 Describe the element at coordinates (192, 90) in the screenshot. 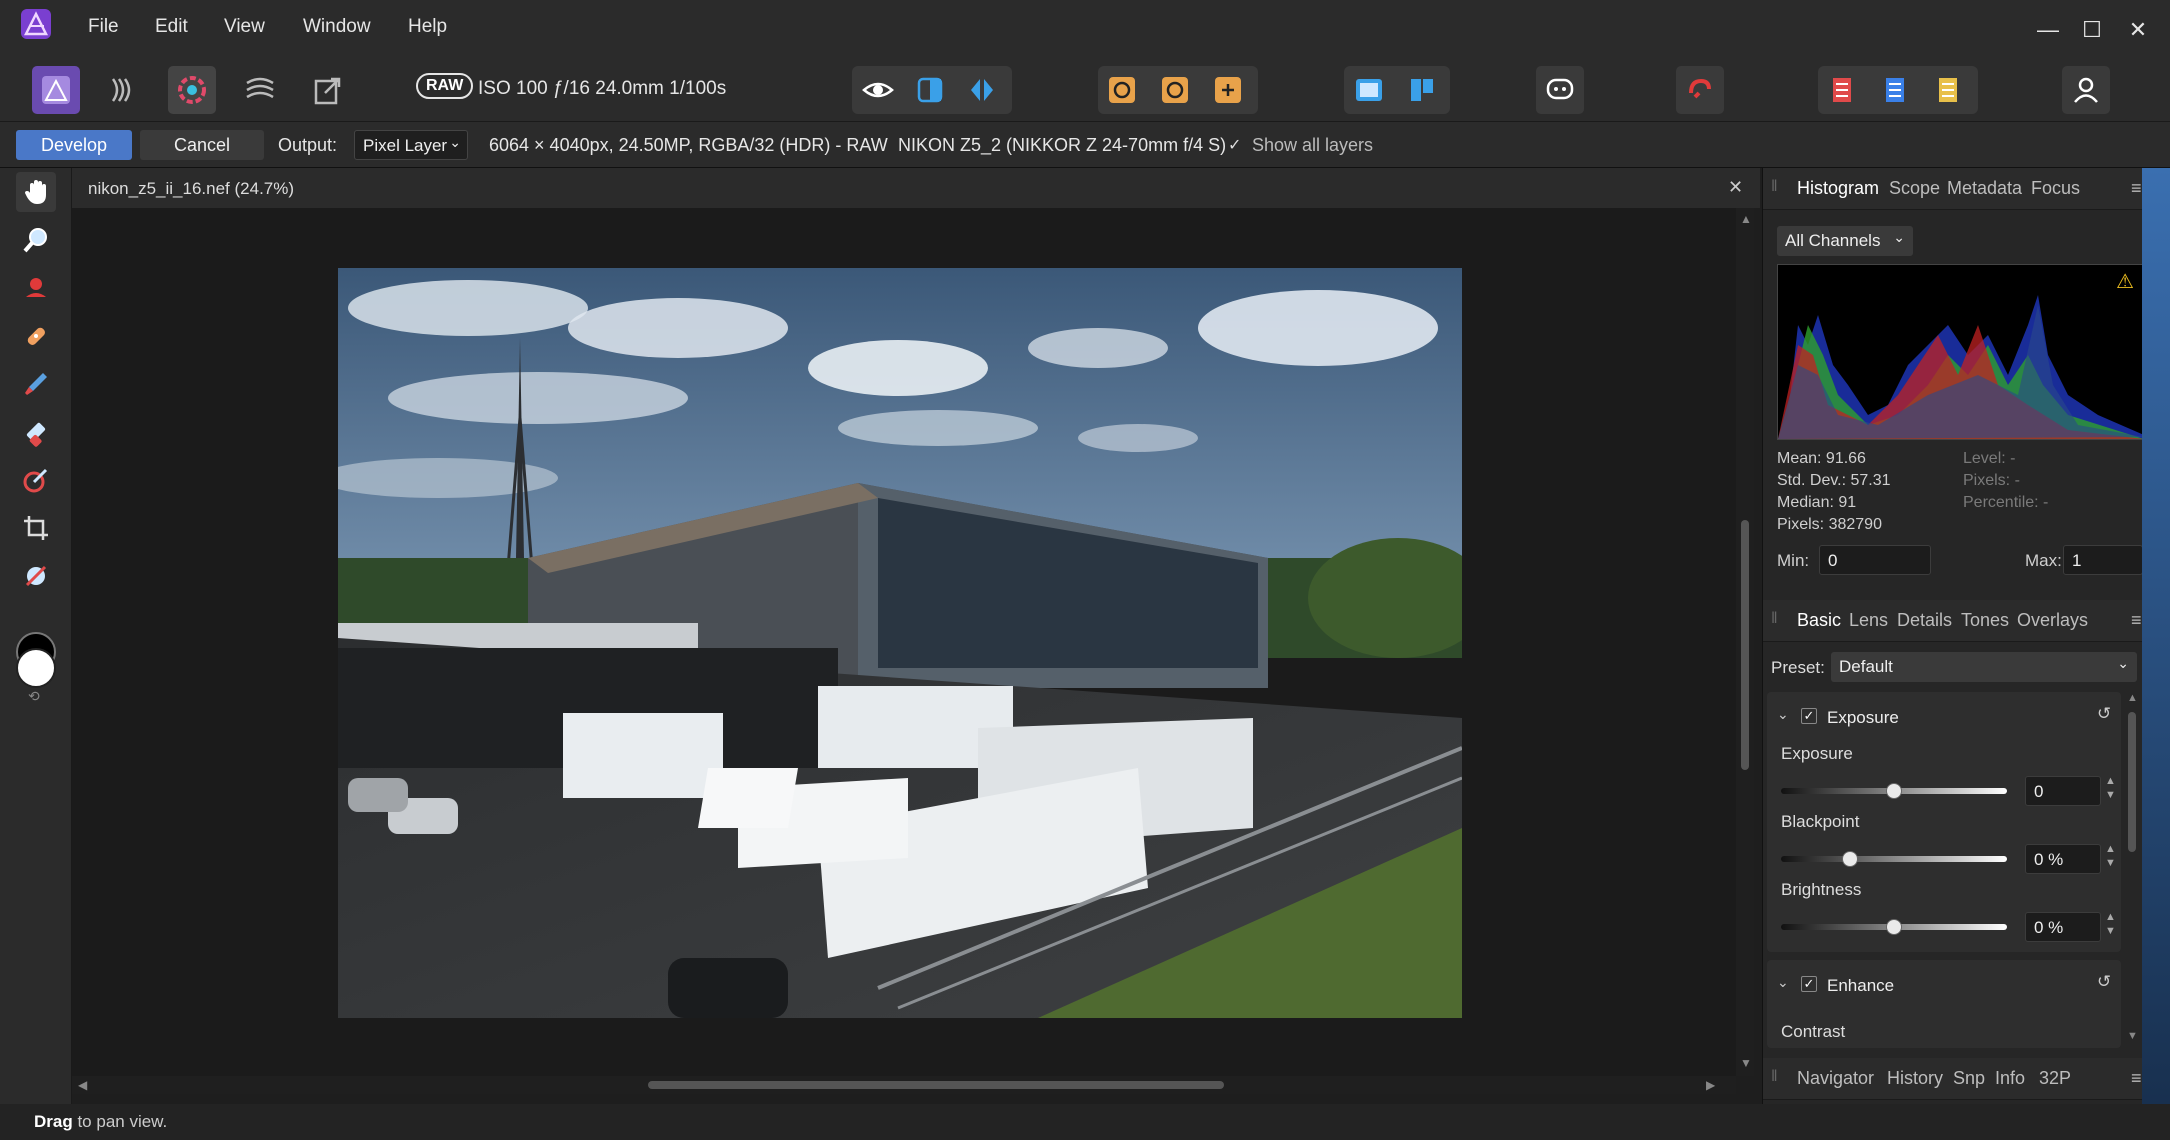

I see `develop-persona-button` at that location.